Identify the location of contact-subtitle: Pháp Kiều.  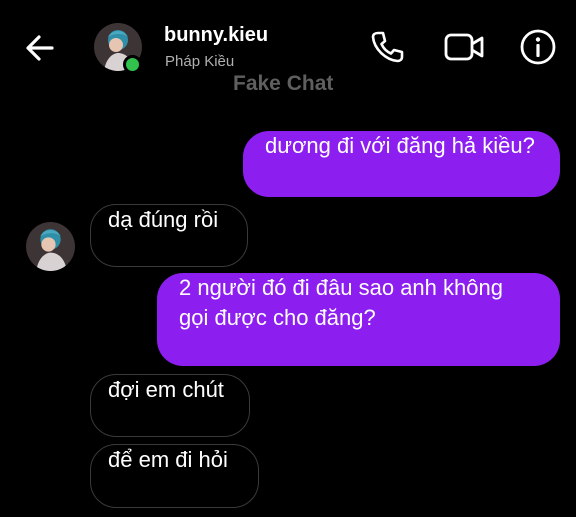
(200, 61).